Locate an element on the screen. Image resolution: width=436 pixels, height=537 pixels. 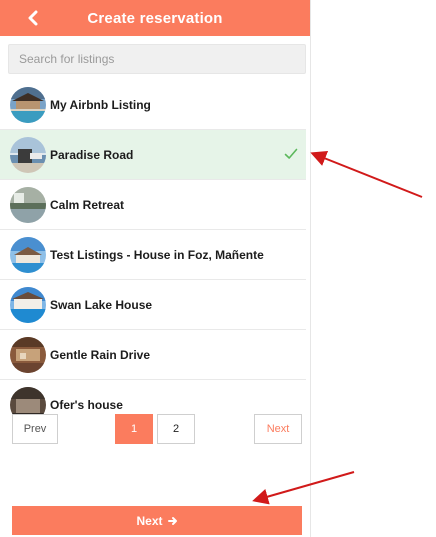
listing-label: Swan Lake House is located at coordinates (101, 304).